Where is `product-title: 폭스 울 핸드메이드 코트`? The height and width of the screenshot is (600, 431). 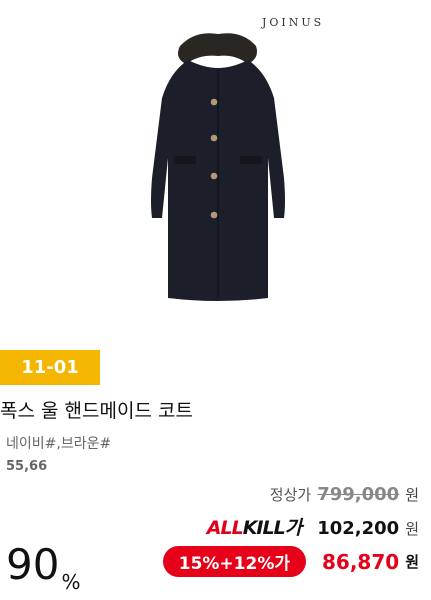 product-title: 폭스 울 핸드메이드 코트 is located at coordinates (96, 409).